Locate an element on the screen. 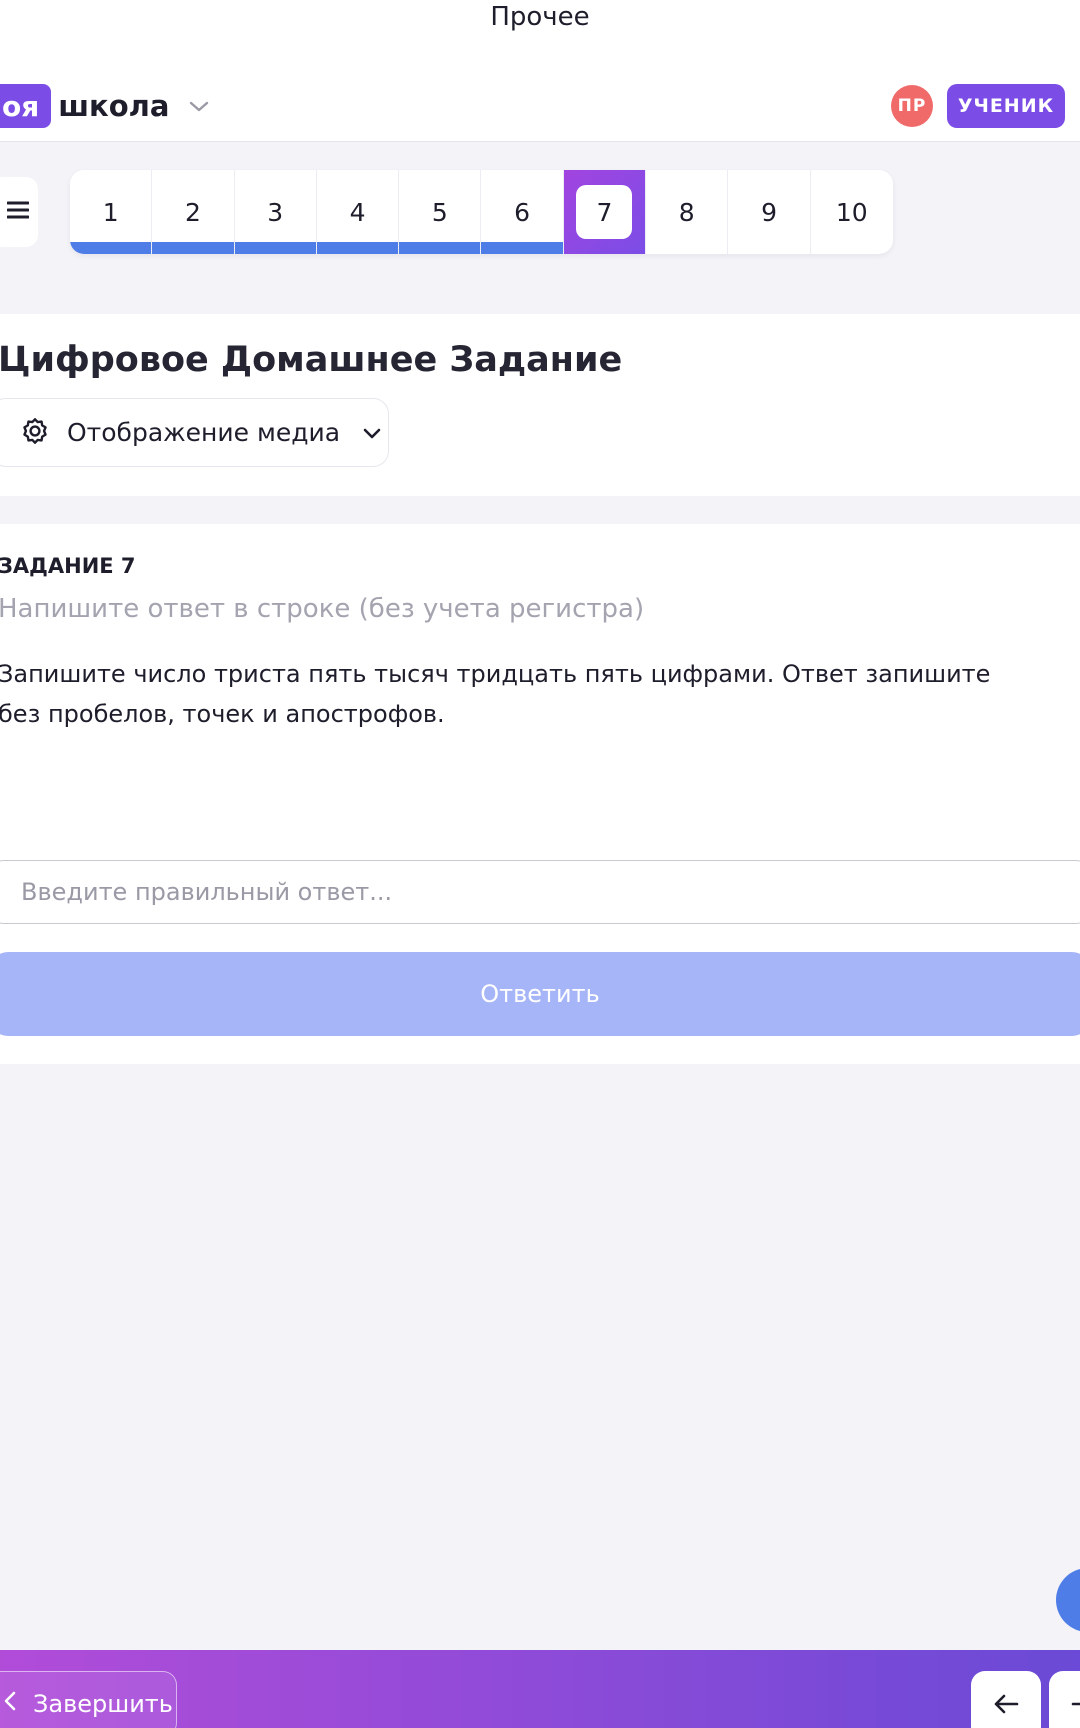 The image size is (1080, 1728). next-task-button is located at coordinates (1064, 1699).